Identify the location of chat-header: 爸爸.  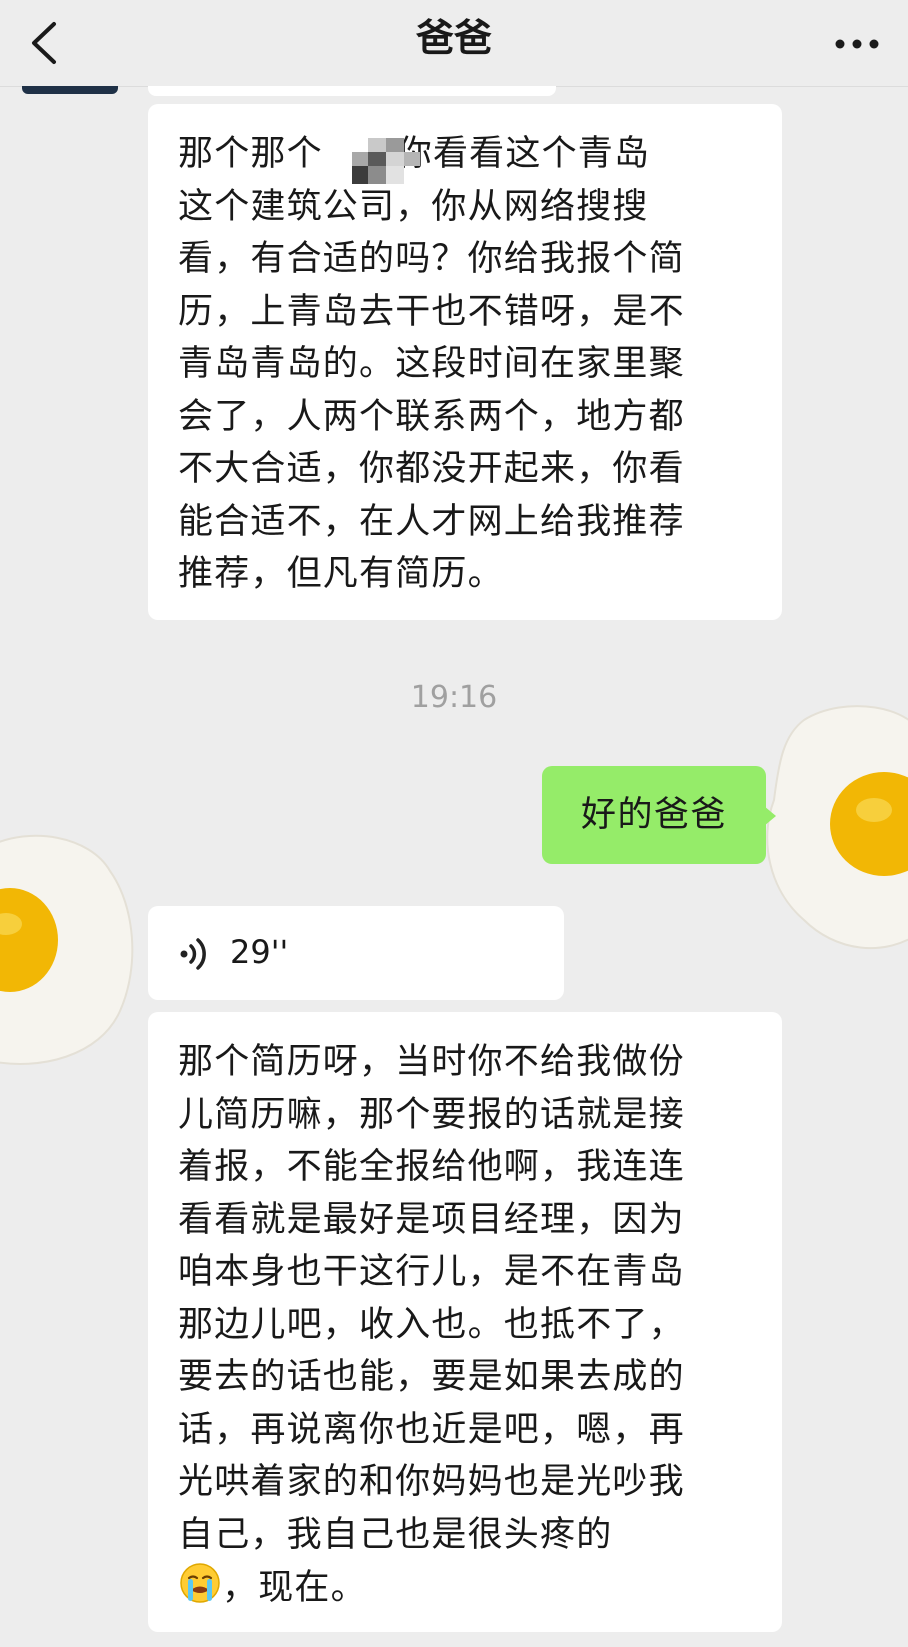
(454, 43).